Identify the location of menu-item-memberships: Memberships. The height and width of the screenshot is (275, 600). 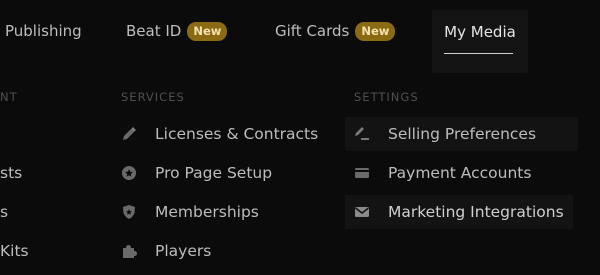
(190, 212).